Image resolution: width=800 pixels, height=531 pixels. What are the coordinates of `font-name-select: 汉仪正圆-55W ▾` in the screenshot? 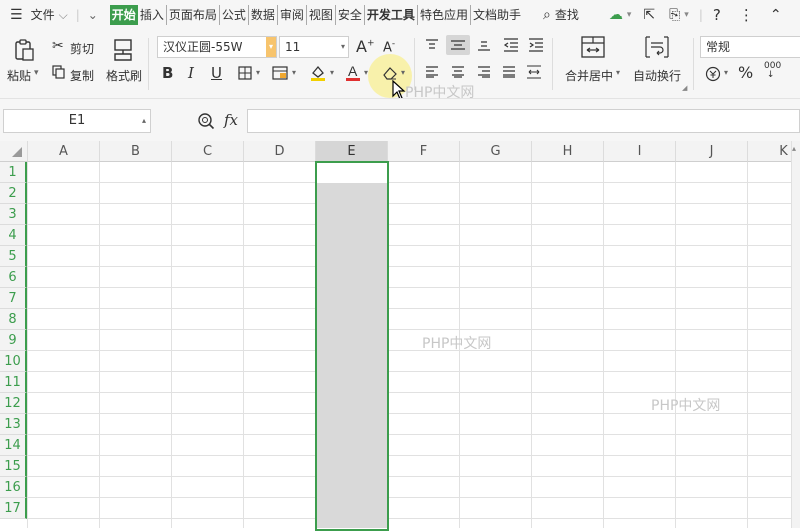 It's located at (217, 47).